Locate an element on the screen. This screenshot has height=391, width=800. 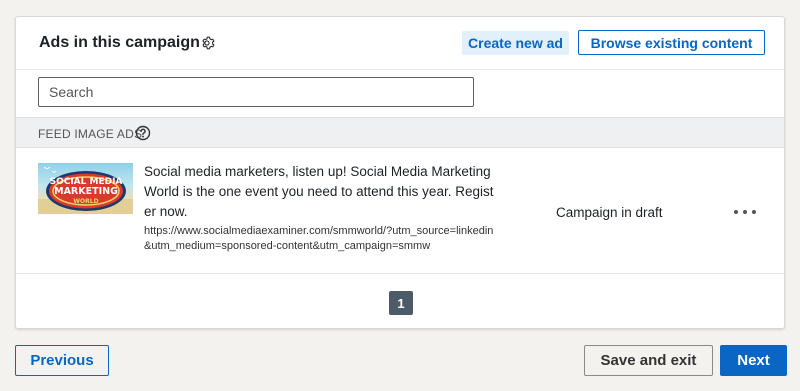
more-horizontal-icon is located at coordinates (745, 212).